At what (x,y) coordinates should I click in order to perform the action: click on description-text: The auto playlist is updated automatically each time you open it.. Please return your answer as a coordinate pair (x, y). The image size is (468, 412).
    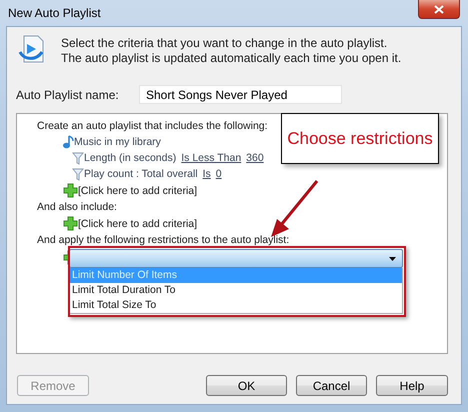
    Looking at the image, I should click on (231, 58).